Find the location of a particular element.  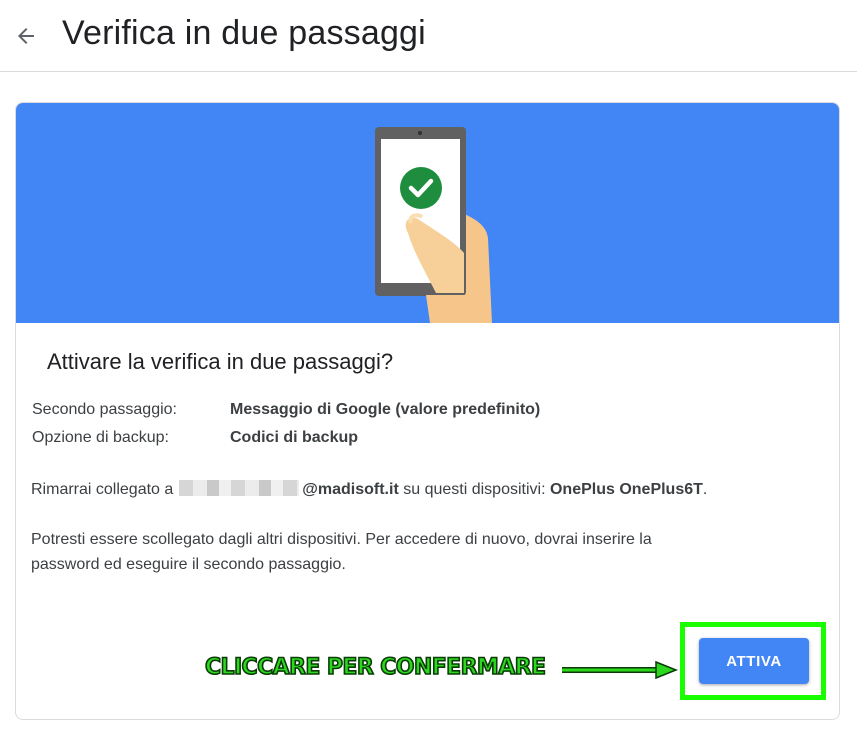

arrow-right-icon is located at coordinates (620, 670).